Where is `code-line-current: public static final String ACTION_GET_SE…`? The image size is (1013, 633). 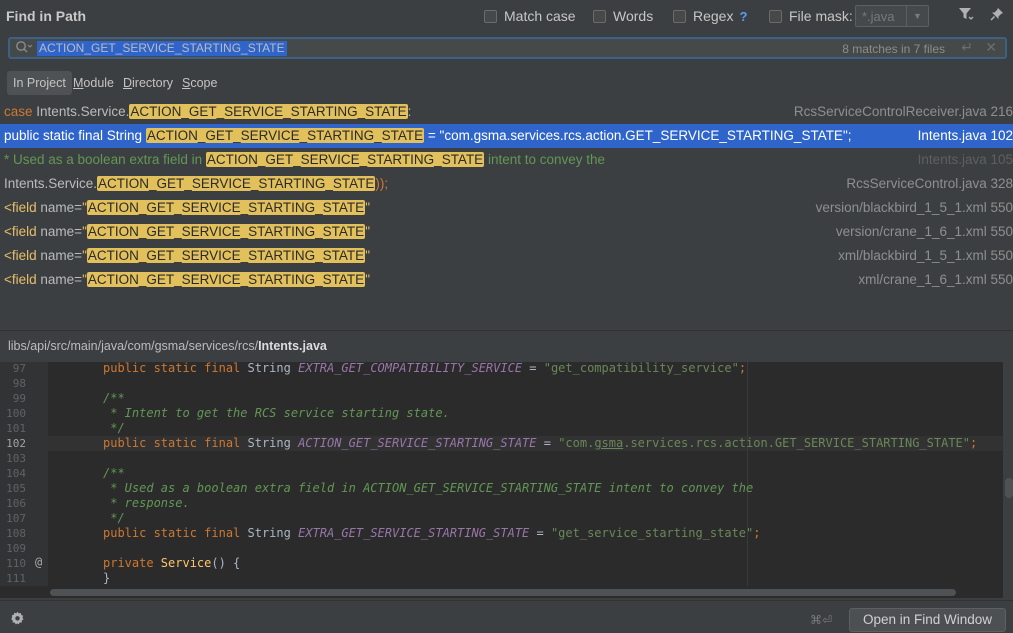
code-line-current: public static final String ACTION_GET_SE… is located at coordinates (540, 443).